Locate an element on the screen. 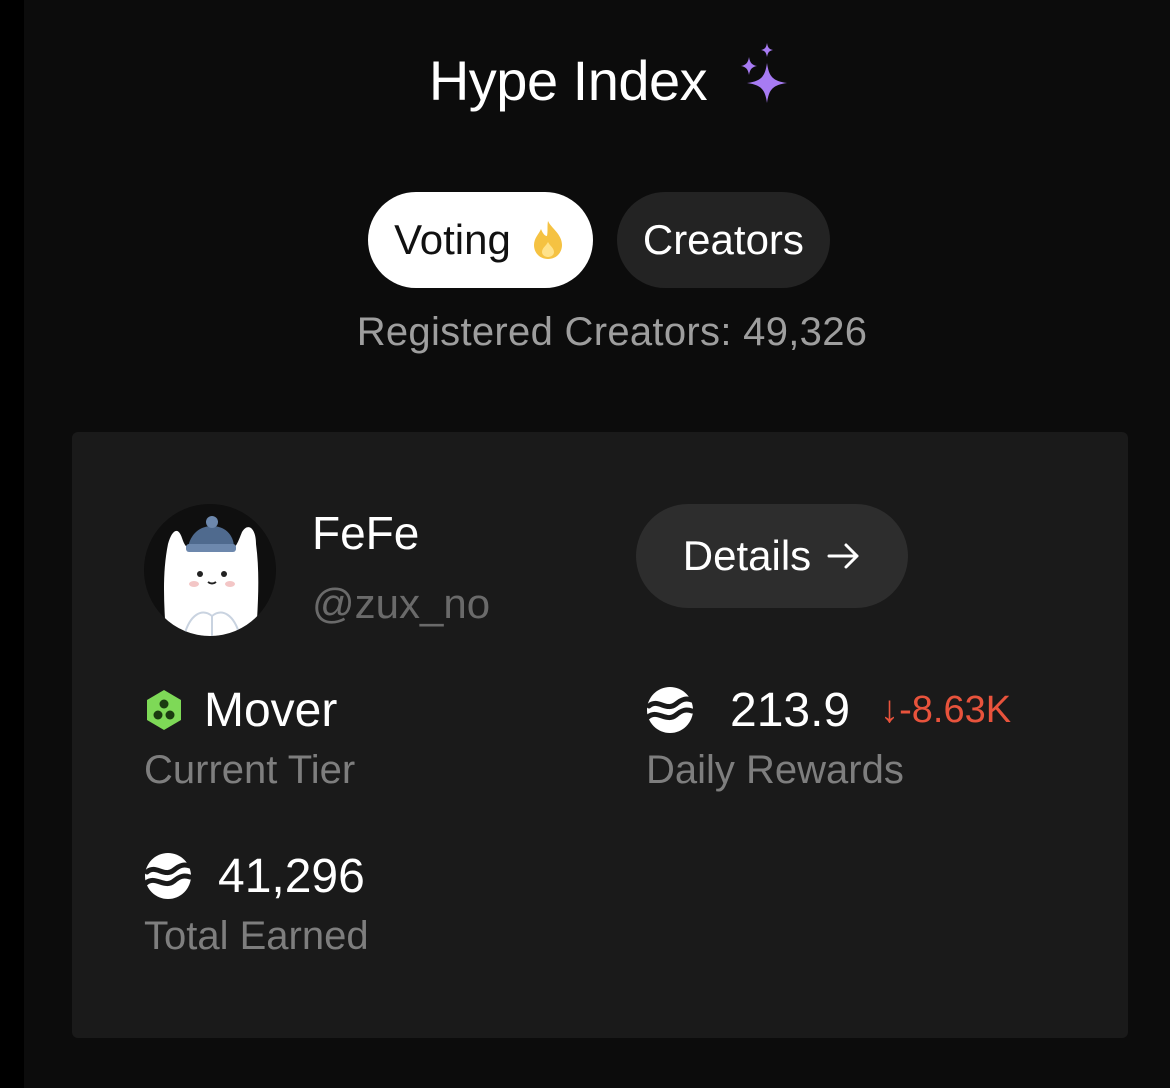 Image resolution: width=1170 pixels, height=1088 pixels. daily-rewards-stat: 213.9 ↓ -8.63K Daily Rewards is located at coordinates (828, 736).